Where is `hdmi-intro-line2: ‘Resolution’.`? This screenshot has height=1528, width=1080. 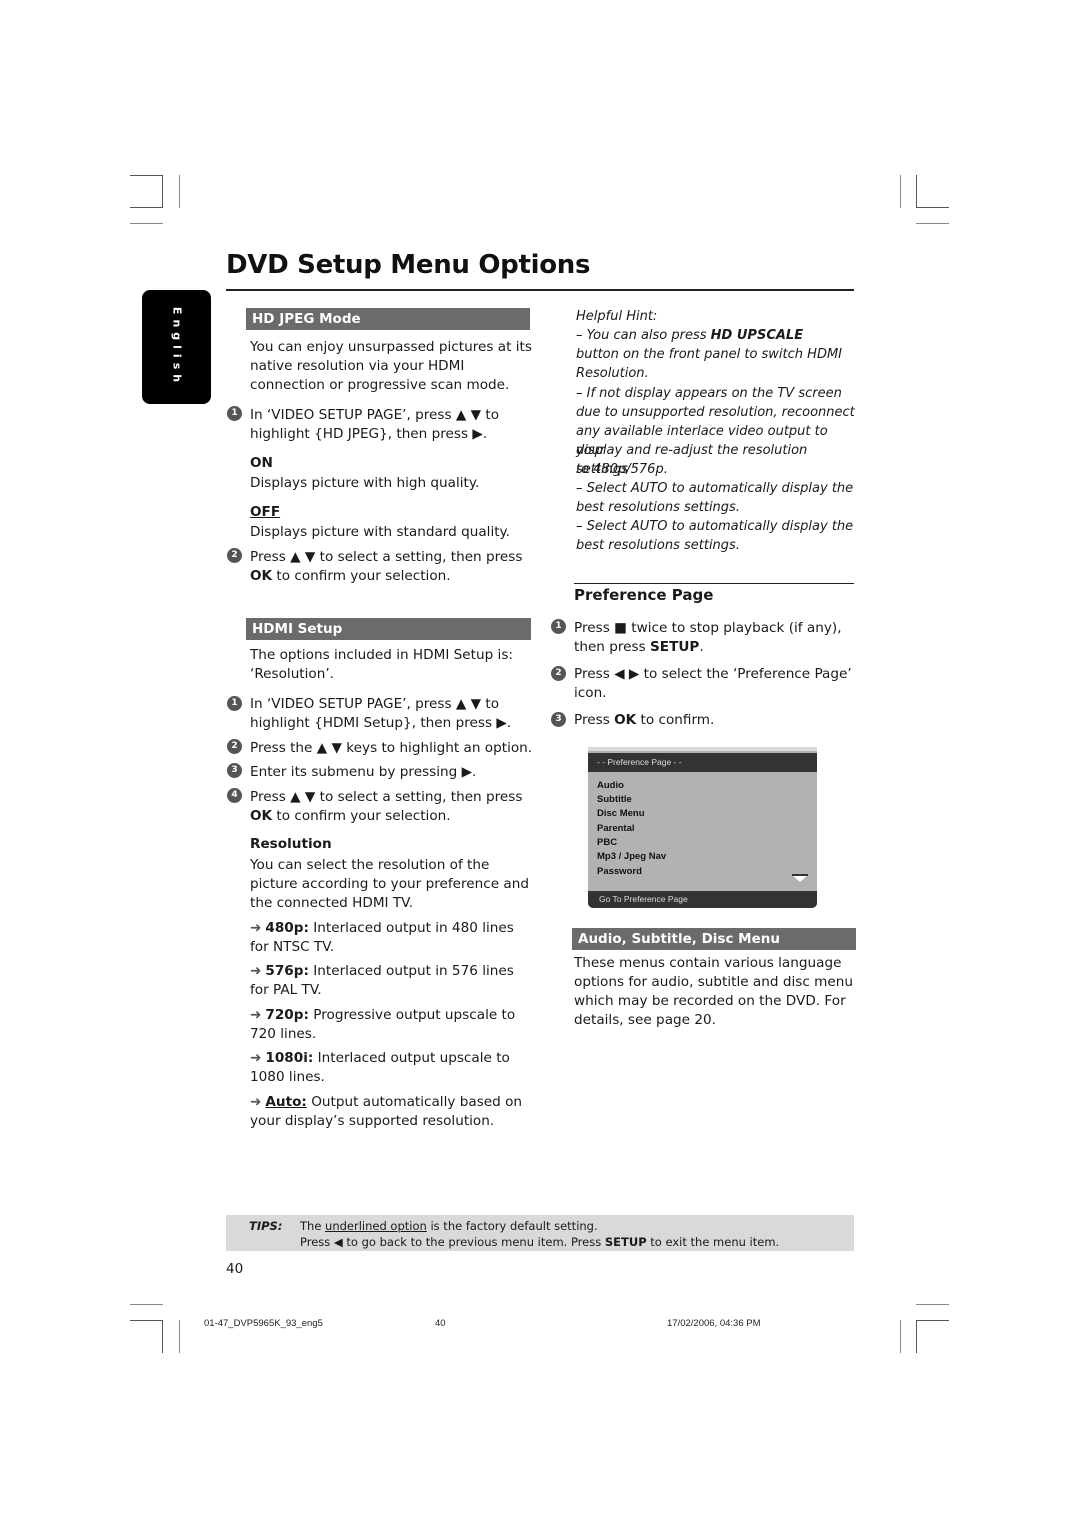 hdmi-intro-line2: ‘Resolution’. is located at coordinates (292, 674).